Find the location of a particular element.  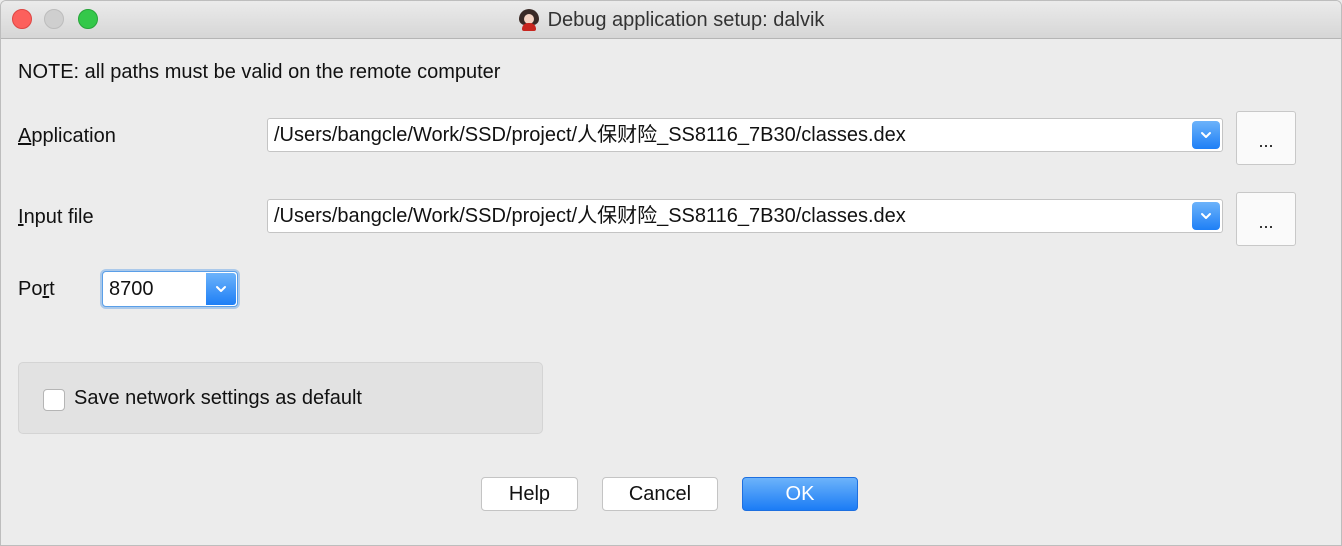

port-value: 8700 is located at coordinates (131, 289).